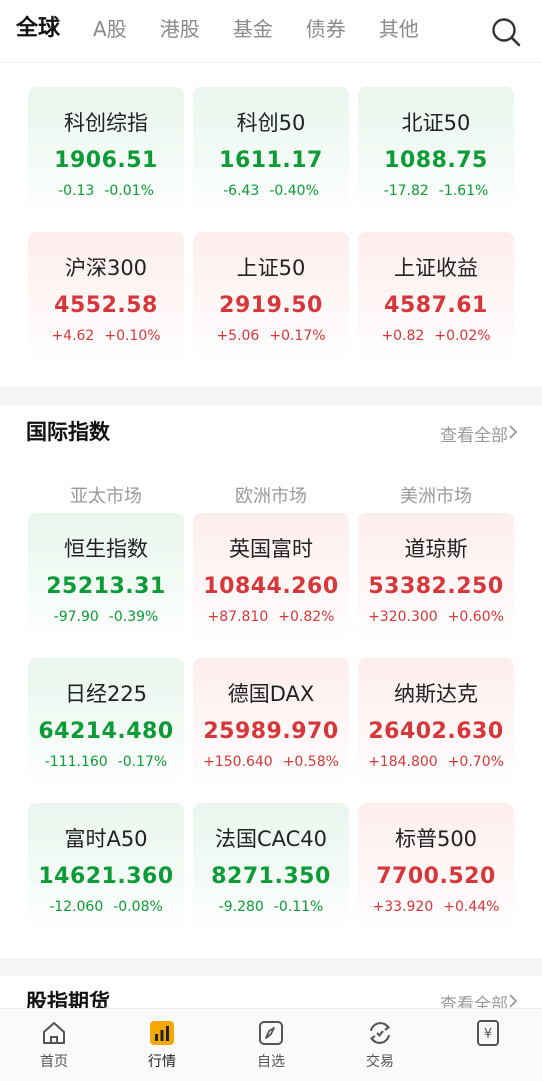  Describe the element at coordinates (142, 762) in the screenshot. I see `index-change-percent: -0.17%` at that location.